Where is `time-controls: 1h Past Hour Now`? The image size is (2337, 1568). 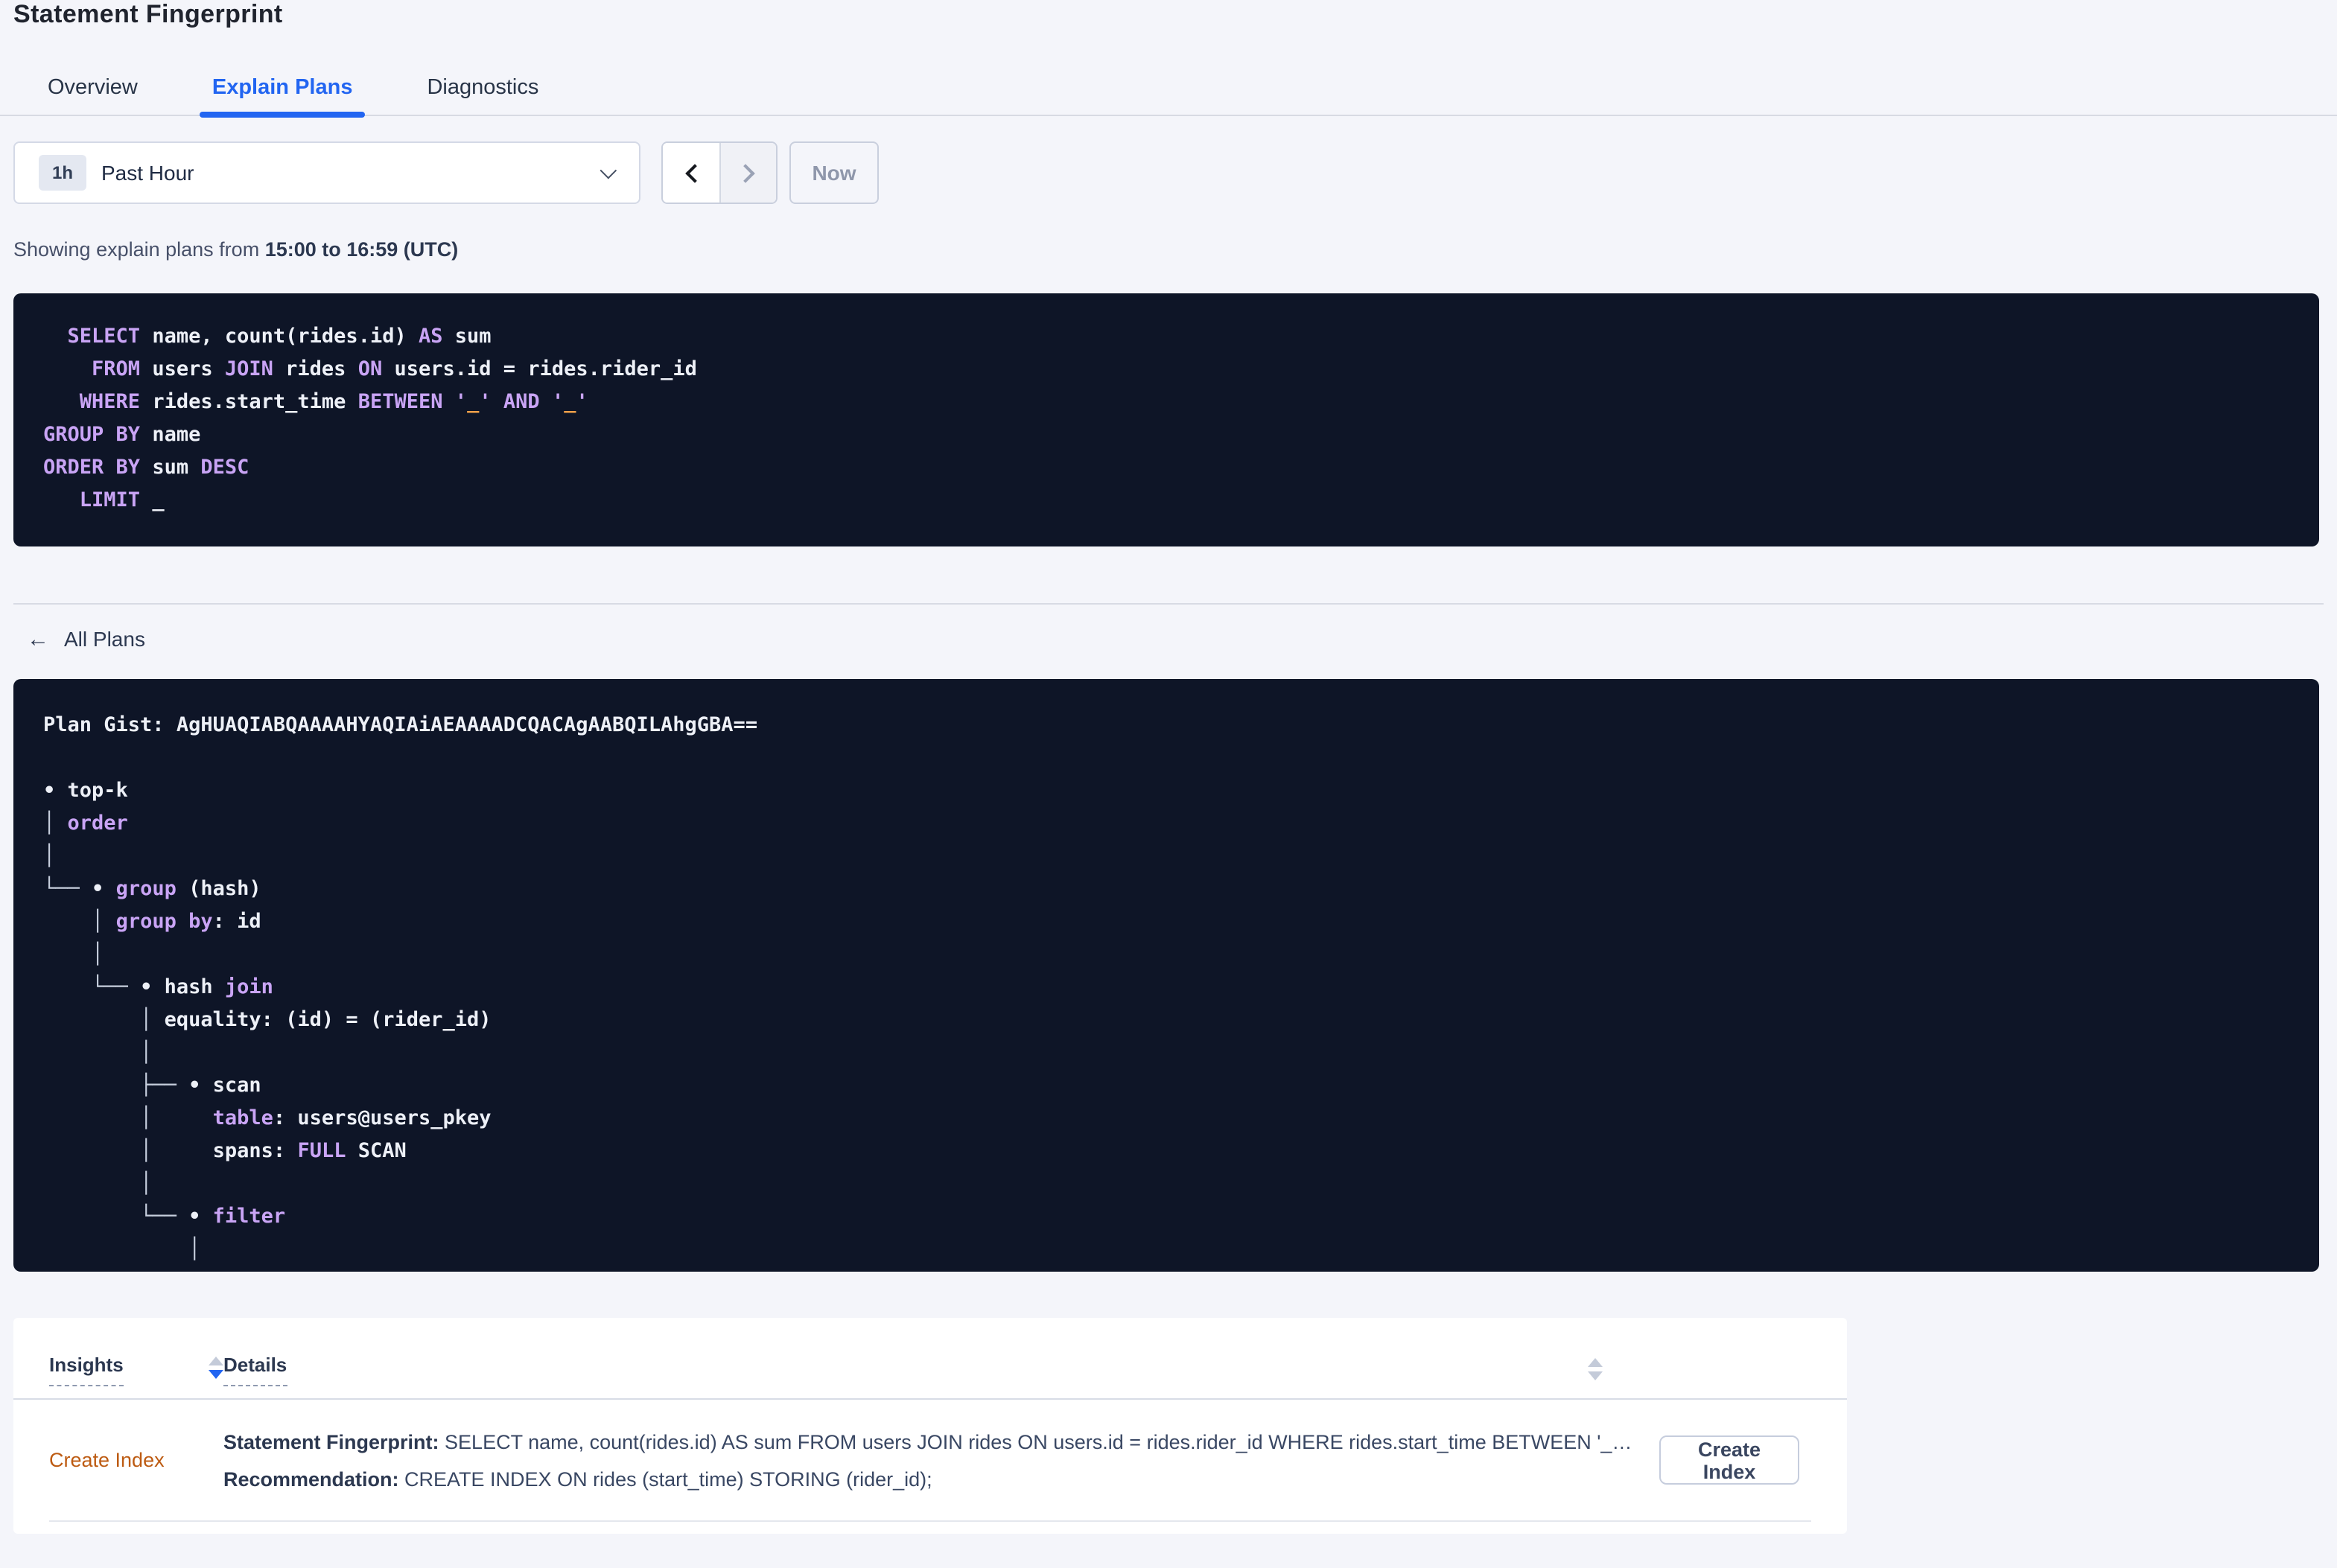 time-controls: 1h Past Hour Now is located at coordinates (446, 172).